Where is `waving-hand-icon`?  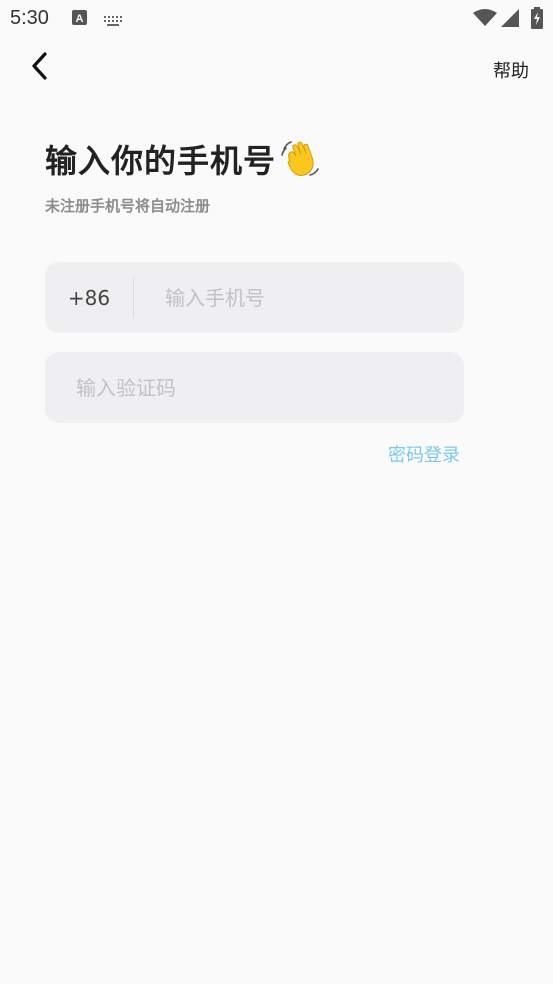 waving-hand-icon is located at coordinates (300, 159).